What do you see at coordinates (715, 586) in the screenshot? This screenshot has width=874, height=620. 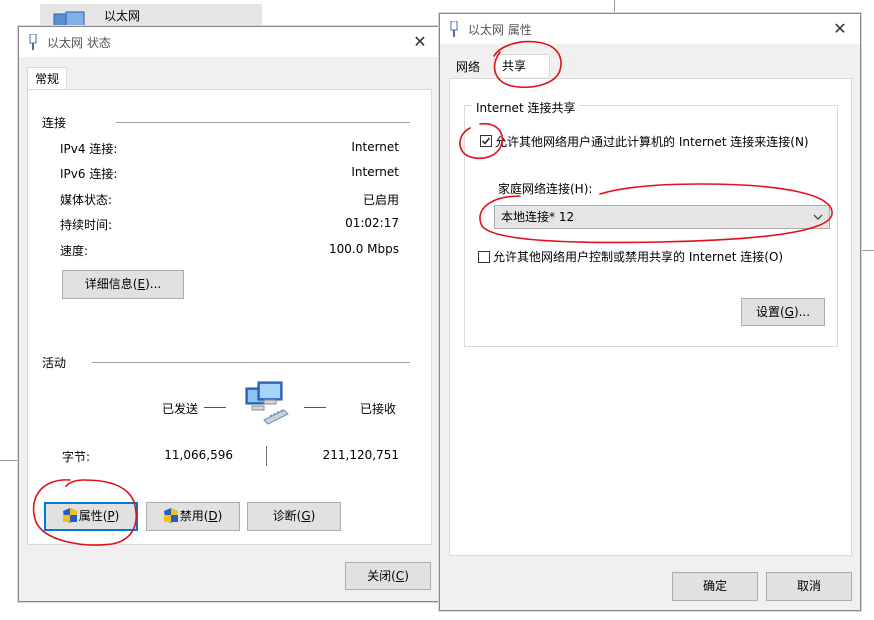 I see `ok-button: 确定` at bounding box center [715, 586].